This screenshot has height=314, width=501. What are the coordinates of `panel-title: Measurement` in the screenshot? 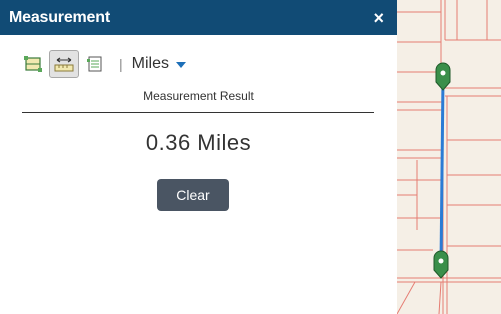 It's located at (59, 17).